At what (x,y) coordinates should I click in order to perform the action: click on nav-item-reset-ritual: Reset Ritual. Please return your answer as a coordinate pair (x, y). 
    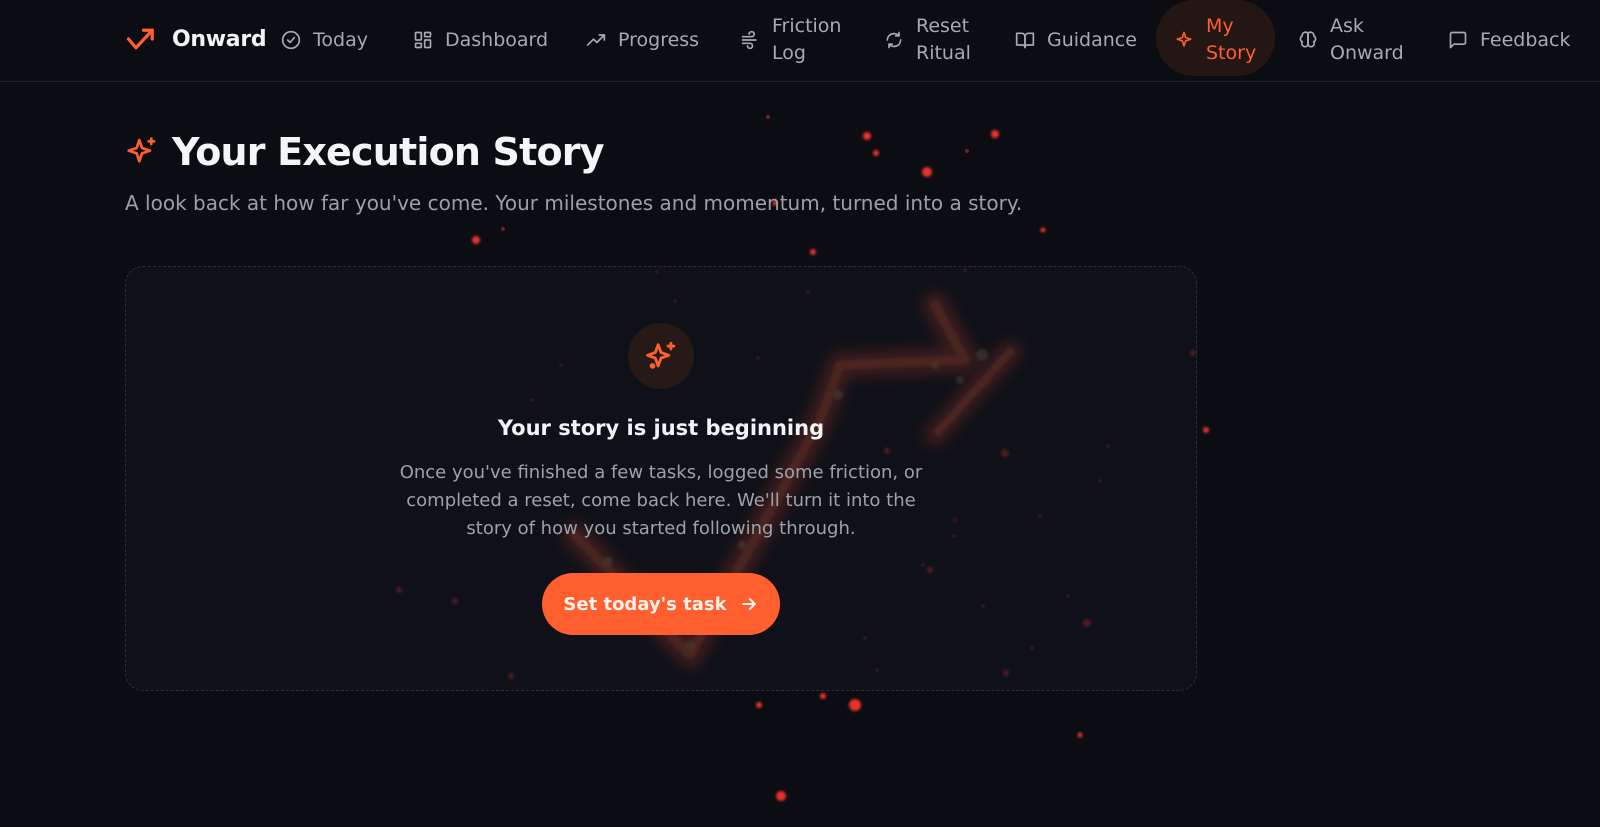
    Looking at the image, I should click on (940, 40).